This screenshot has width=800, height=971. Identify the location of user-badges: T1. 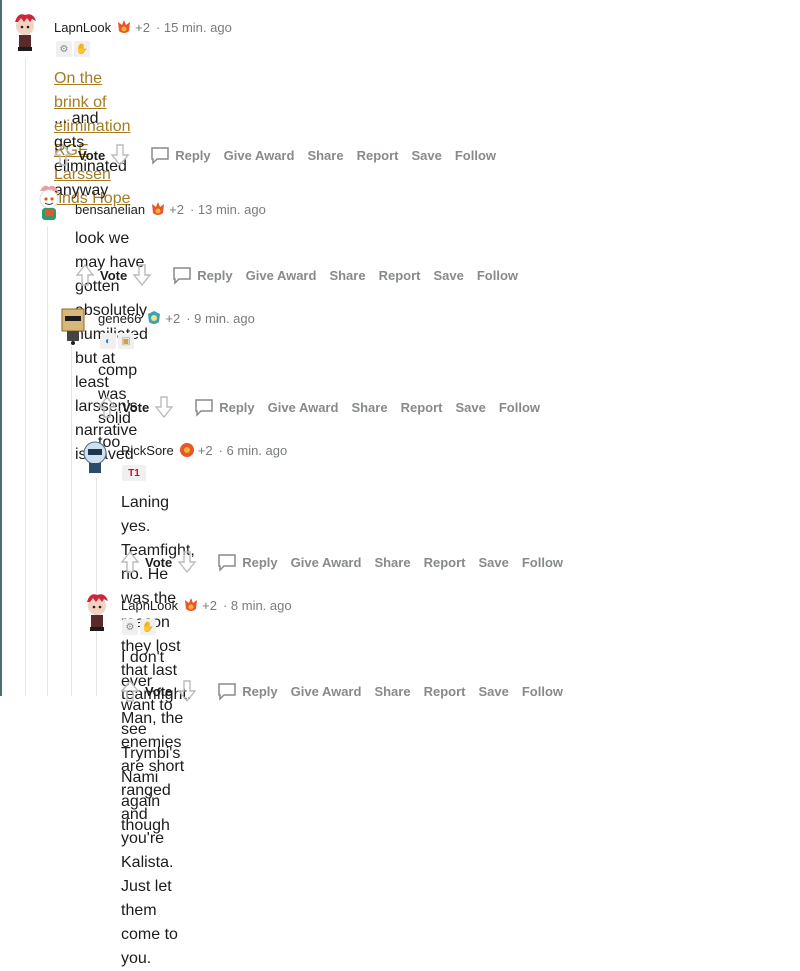
(134, 473).